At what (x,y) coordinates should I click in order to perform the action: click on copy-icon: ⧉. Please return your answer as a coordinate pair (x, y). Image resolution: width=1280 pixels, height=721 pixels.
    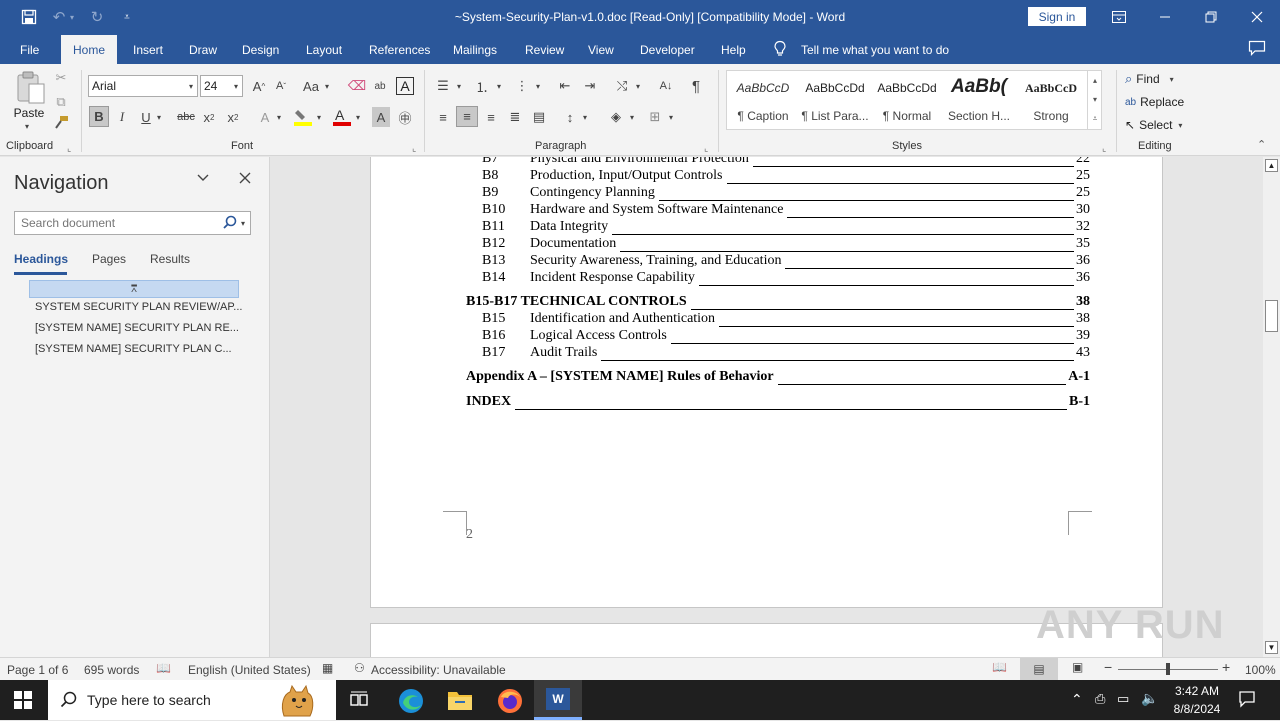
    Looking at the image, I should click on (61, 102).